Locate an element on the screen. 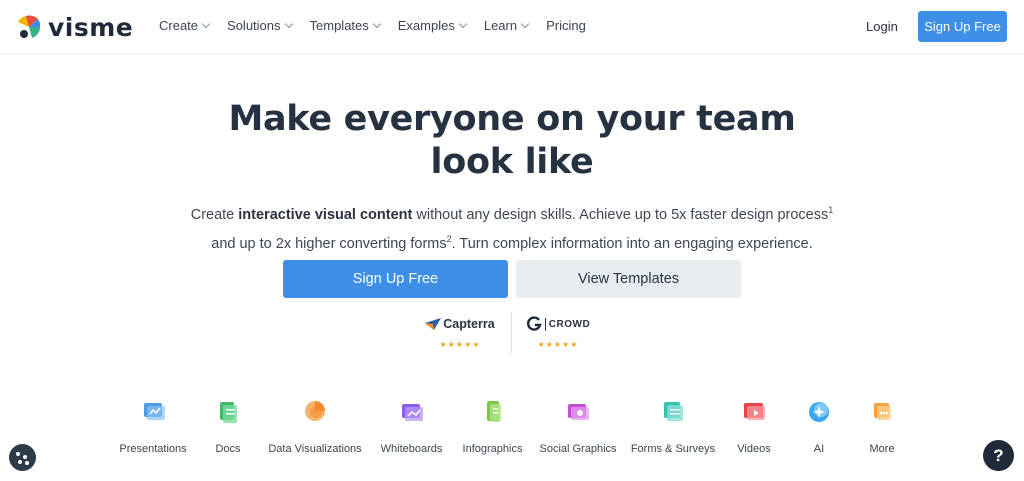 Image resolution: width=1024 pixels, height=481 pixels. g2-icon is located at coordinates (534, 323).